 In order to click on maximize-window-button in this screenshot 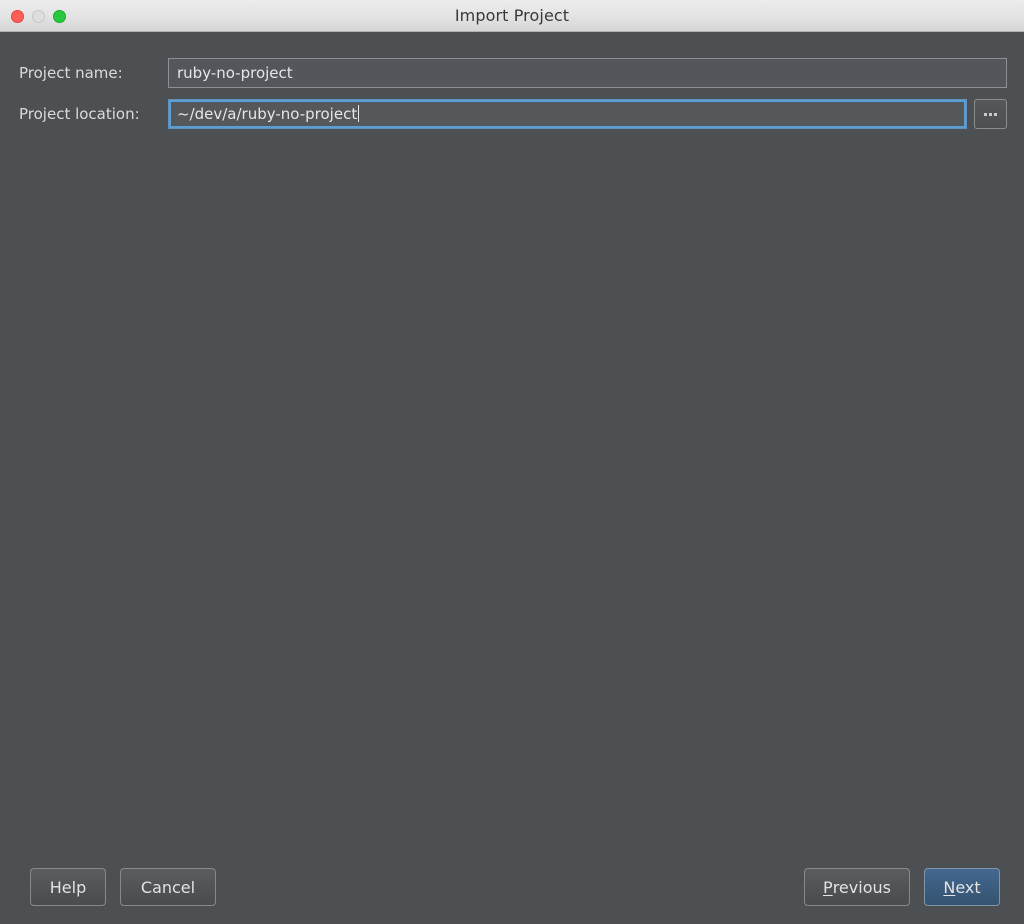, I will do `click(59, 16)`.